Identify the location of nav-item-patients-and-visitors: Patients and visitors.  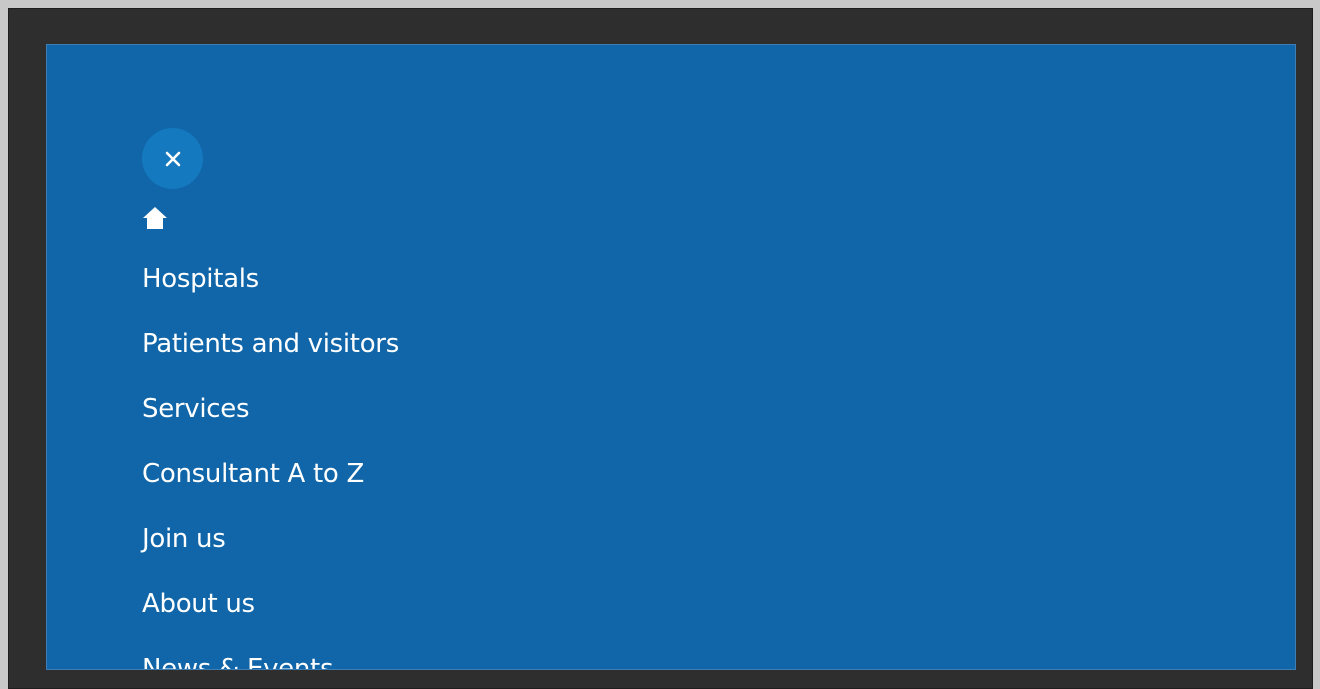
(270, 354).